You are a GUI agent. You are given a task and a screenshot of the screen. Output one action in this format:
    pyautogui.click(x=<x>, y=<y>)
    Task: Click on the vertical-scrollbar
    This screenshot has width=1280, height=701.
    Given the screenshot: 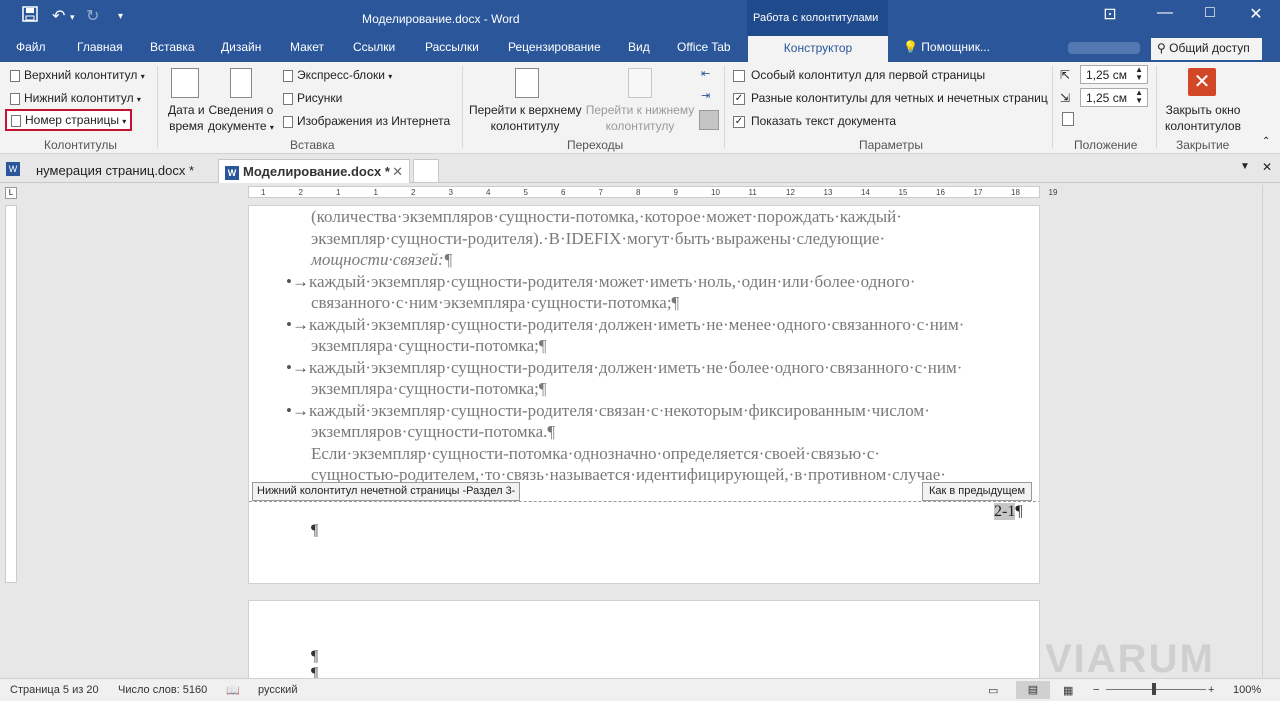 What is the action you would take?
    pyautogui.click(x=1271, y=431)
    